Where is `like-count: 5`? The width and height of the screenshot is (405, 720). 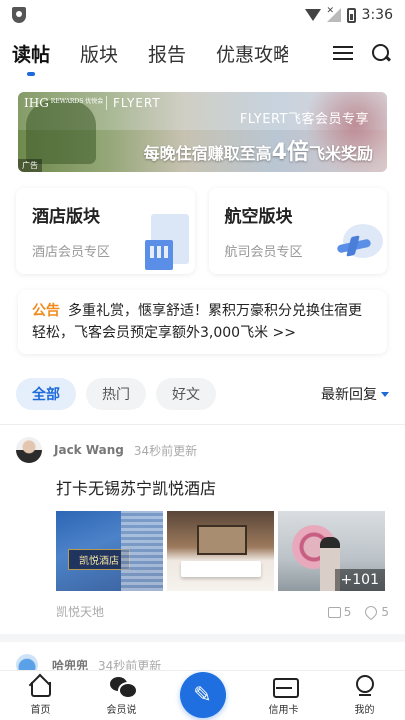
like-count: 5 is located at coordinates (375, 612).